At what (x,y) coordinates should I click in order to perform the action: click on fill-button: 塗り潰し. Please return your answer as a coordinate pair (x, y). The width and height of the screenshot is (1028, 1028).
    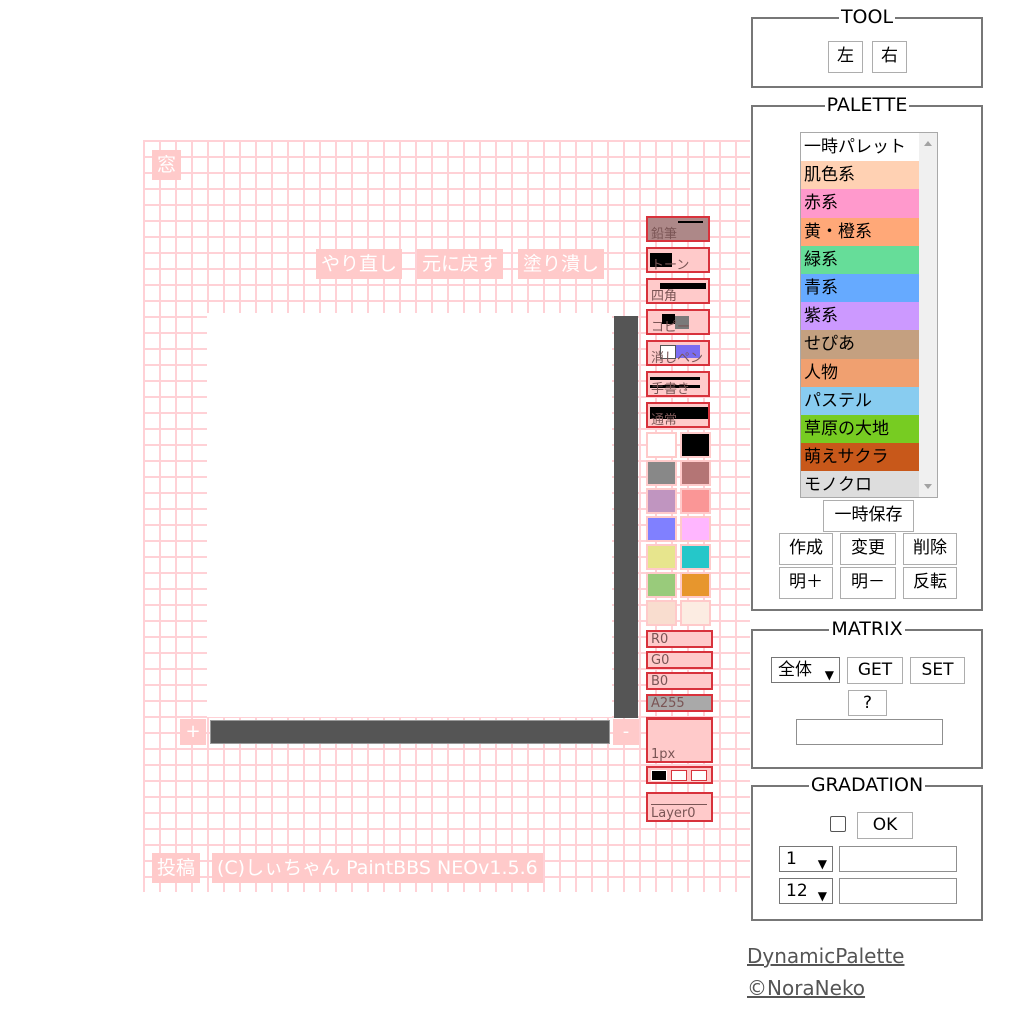
    Looking at the image, I should click on (561, 264).